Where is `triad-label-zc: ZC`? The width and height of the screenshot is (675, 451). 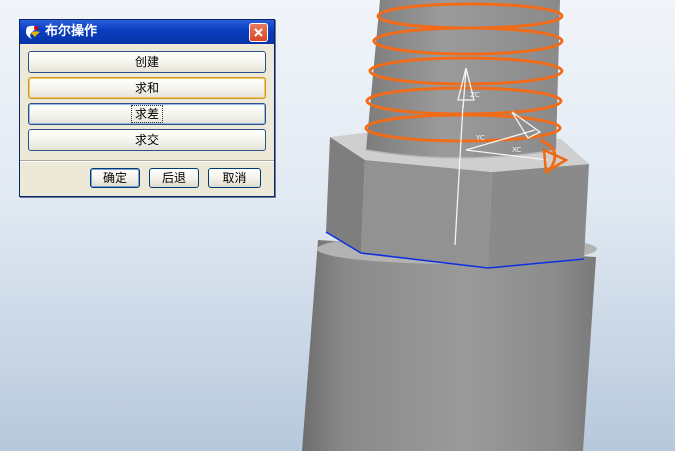
triad-label-zc: ZC is located at coordinates (475, 95).